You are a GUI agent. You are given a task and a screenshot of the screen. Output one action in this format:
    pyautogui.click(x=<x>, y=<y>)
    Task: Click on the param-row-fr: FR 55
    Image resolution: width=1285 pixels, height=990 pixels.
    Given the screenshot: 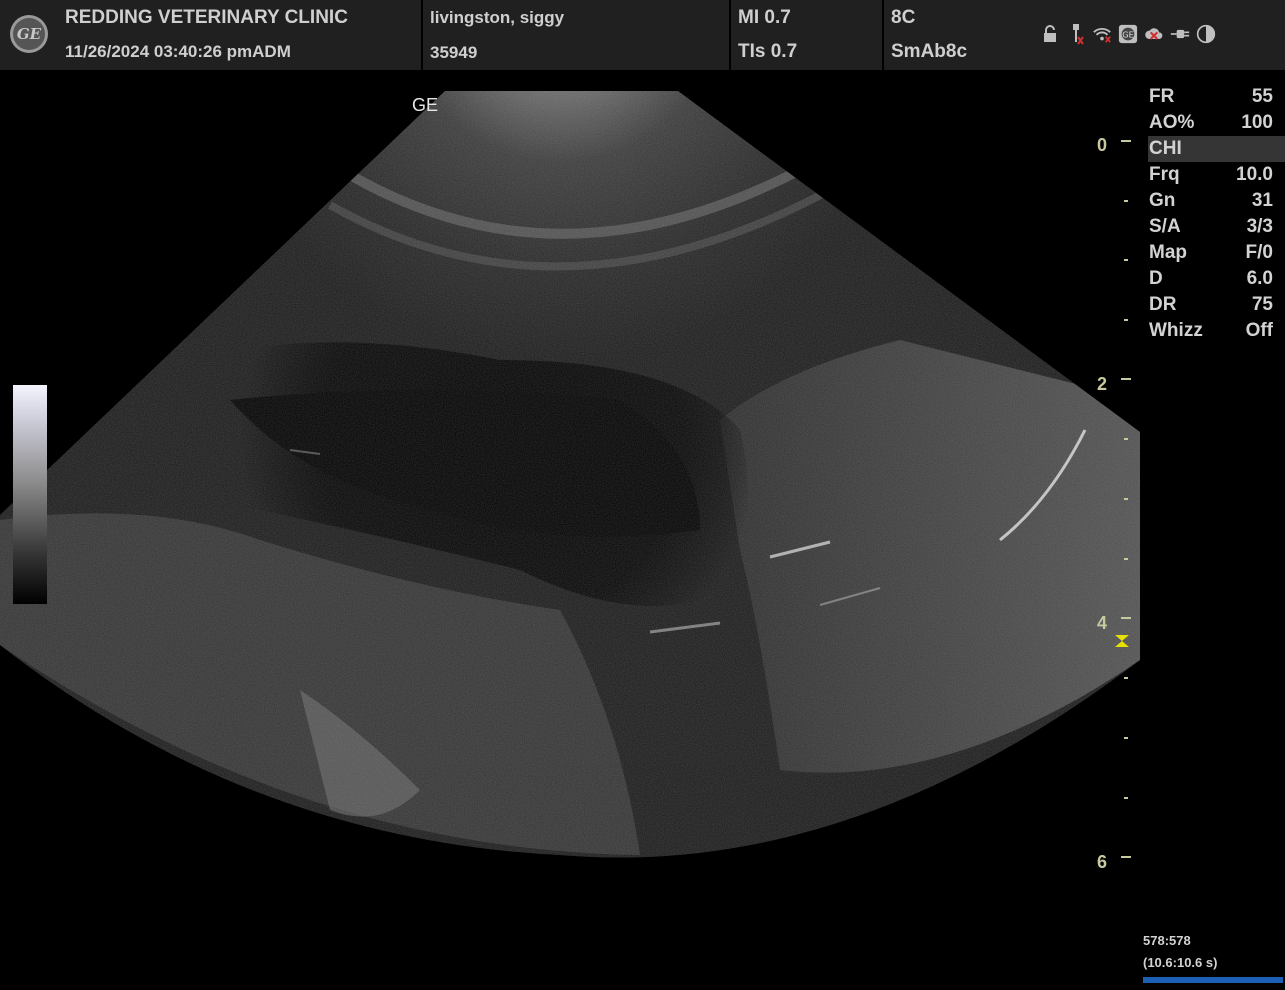 What is the action you would take?
    pyautogui.click(x=1216, y=97)
    